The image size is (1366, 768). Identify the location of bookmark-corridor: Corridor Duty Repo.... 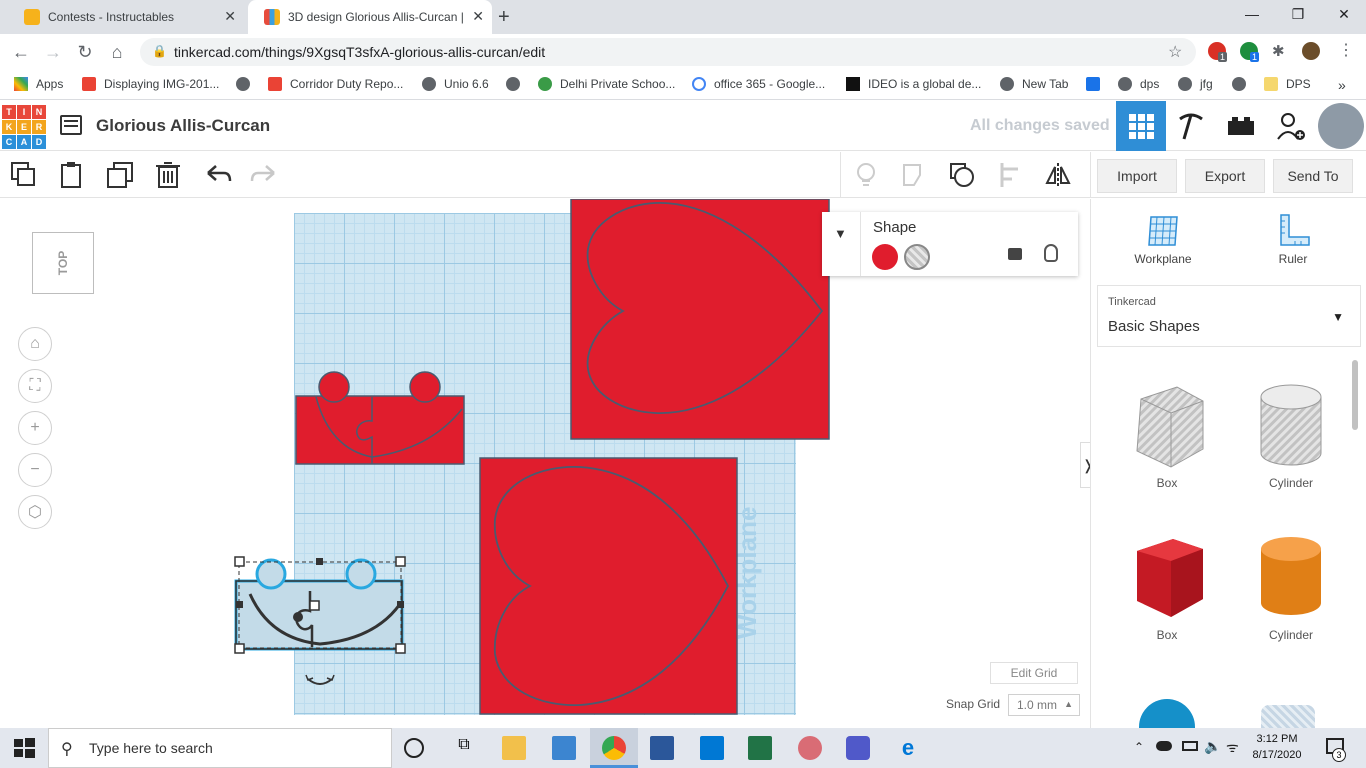
(335, 84).